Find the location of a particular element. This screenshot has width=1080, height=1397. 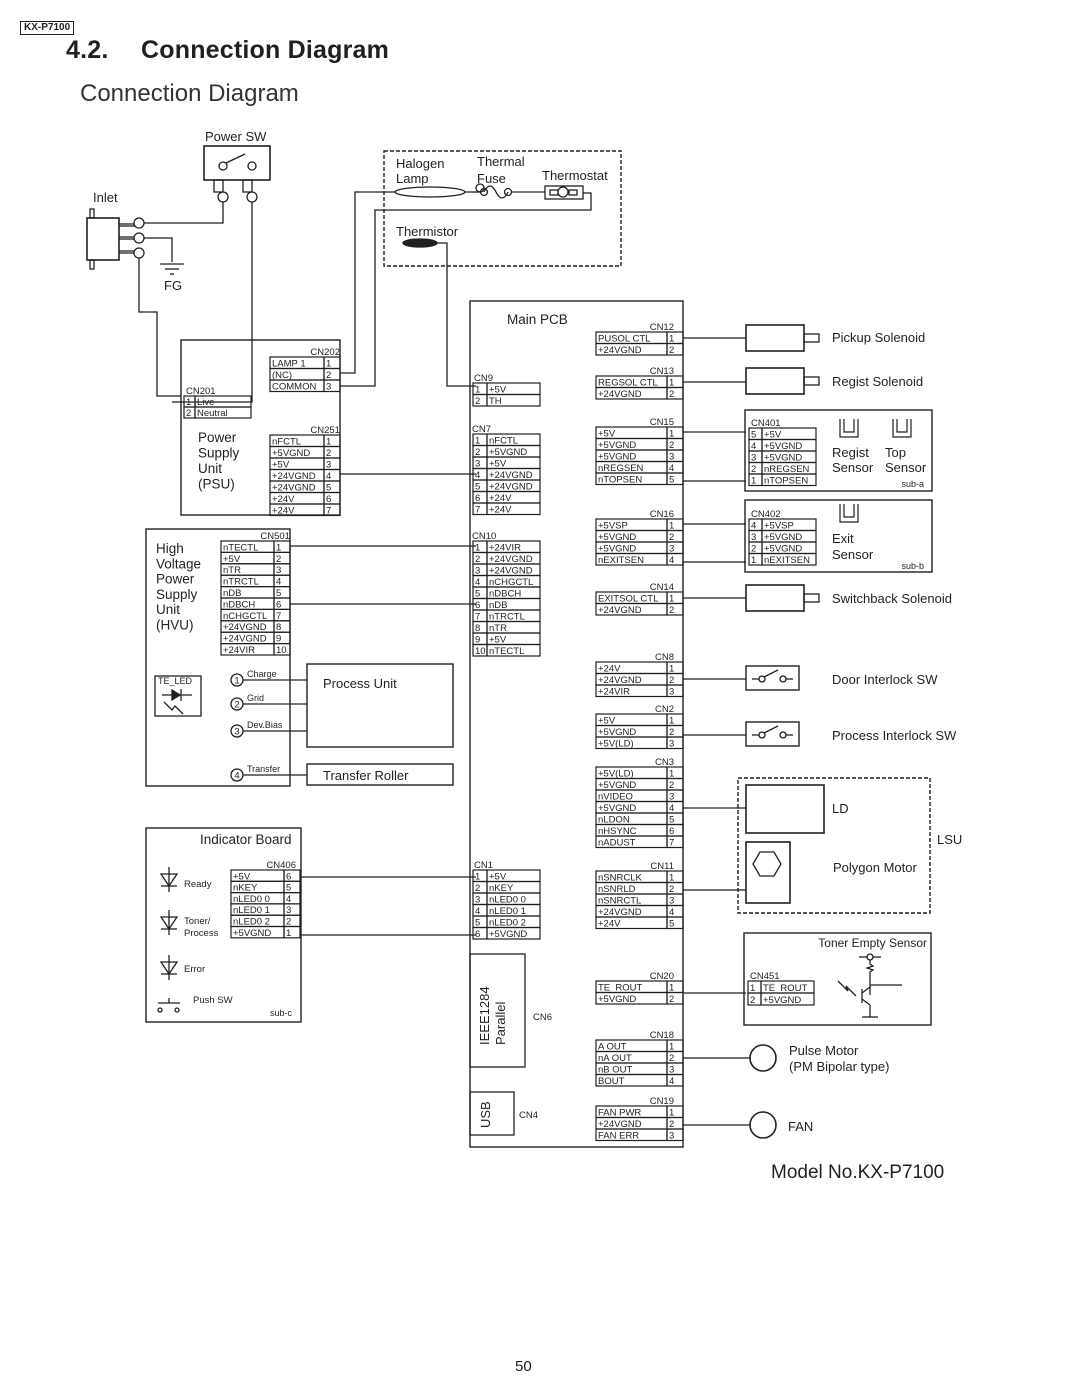

connector-cn401-pin-text: +5V is located at coordinates (773, 435).